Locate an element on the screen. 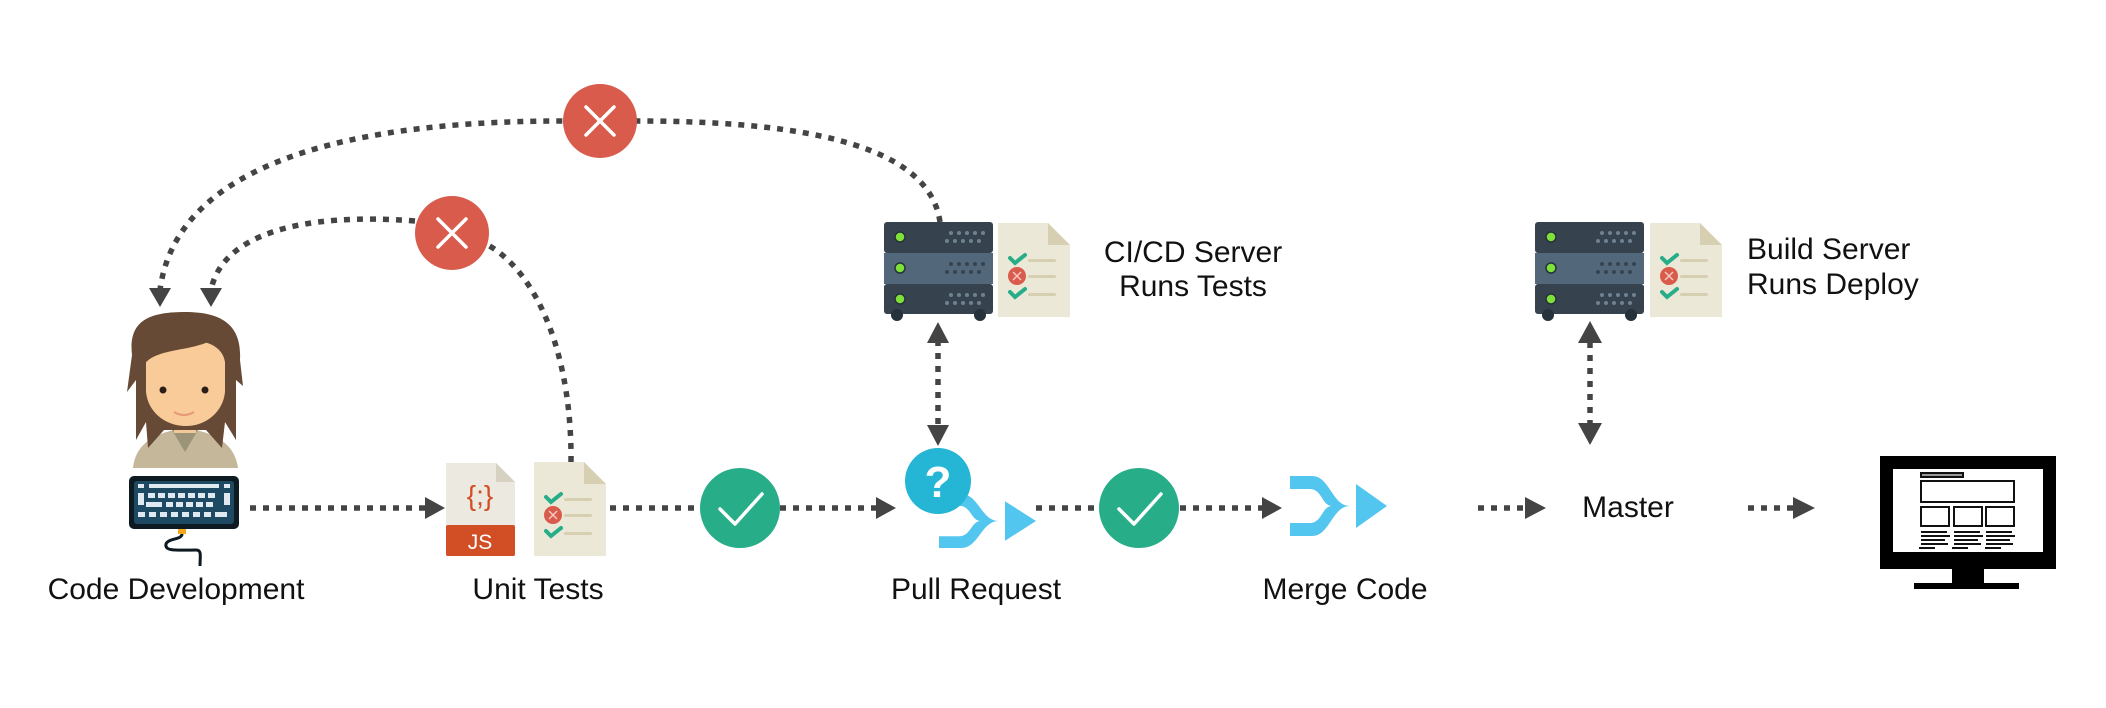 This screenshot has width=2106, height=708. ci-server-label-line2: Runs Tests is located at coordinates (1193, 286).